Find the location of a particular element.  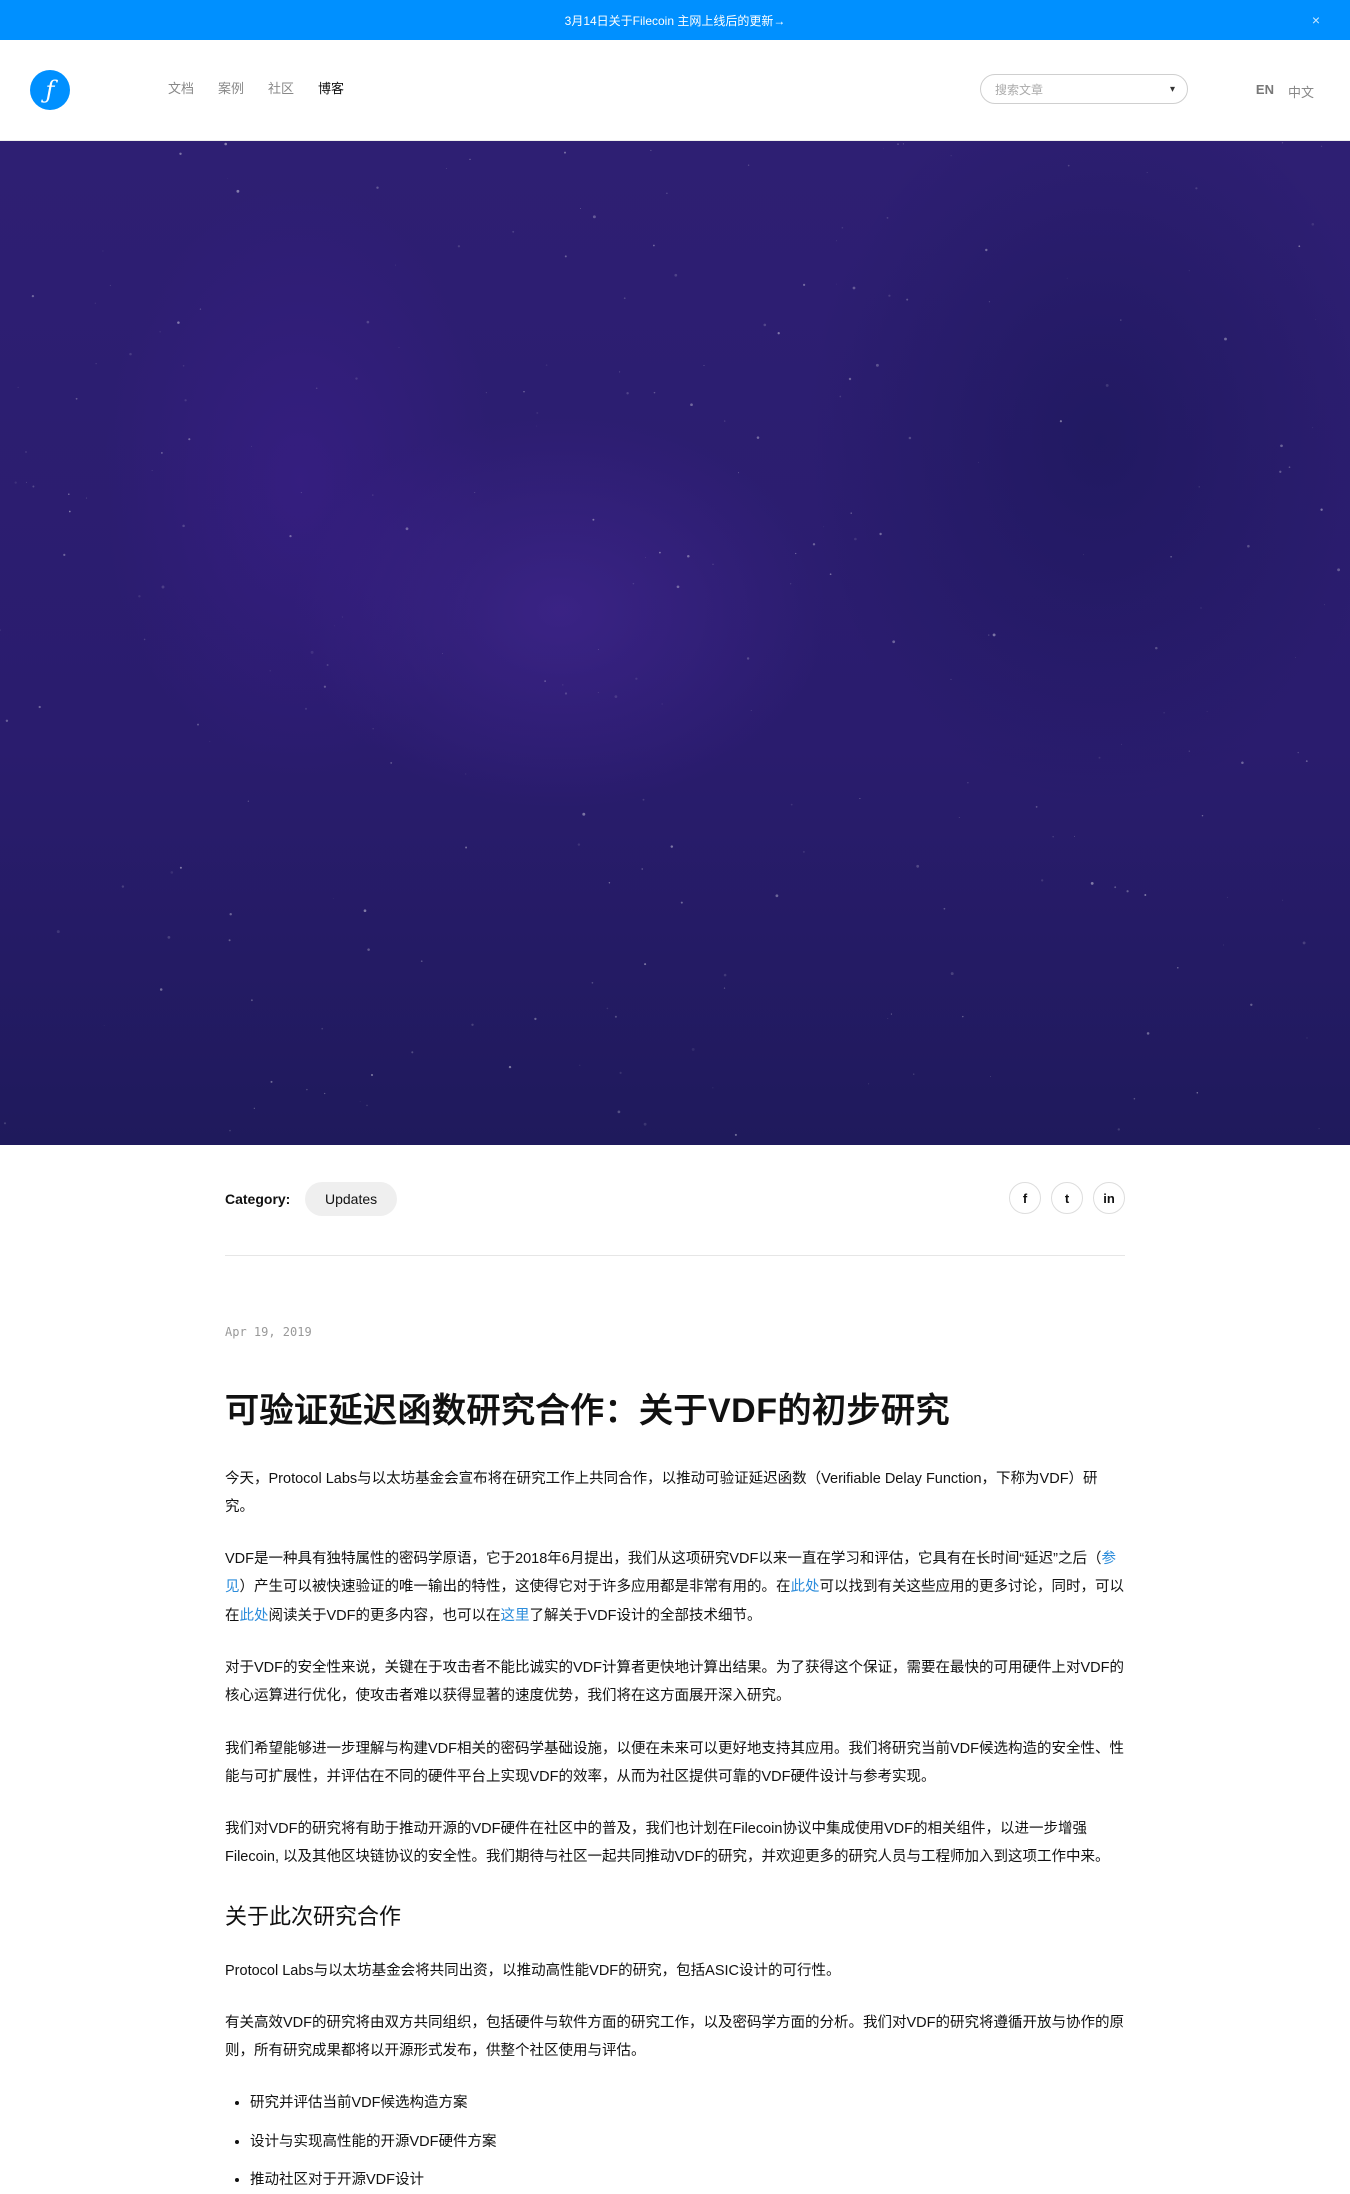

category-badge: Updates is located at coordinates (351, 1199).